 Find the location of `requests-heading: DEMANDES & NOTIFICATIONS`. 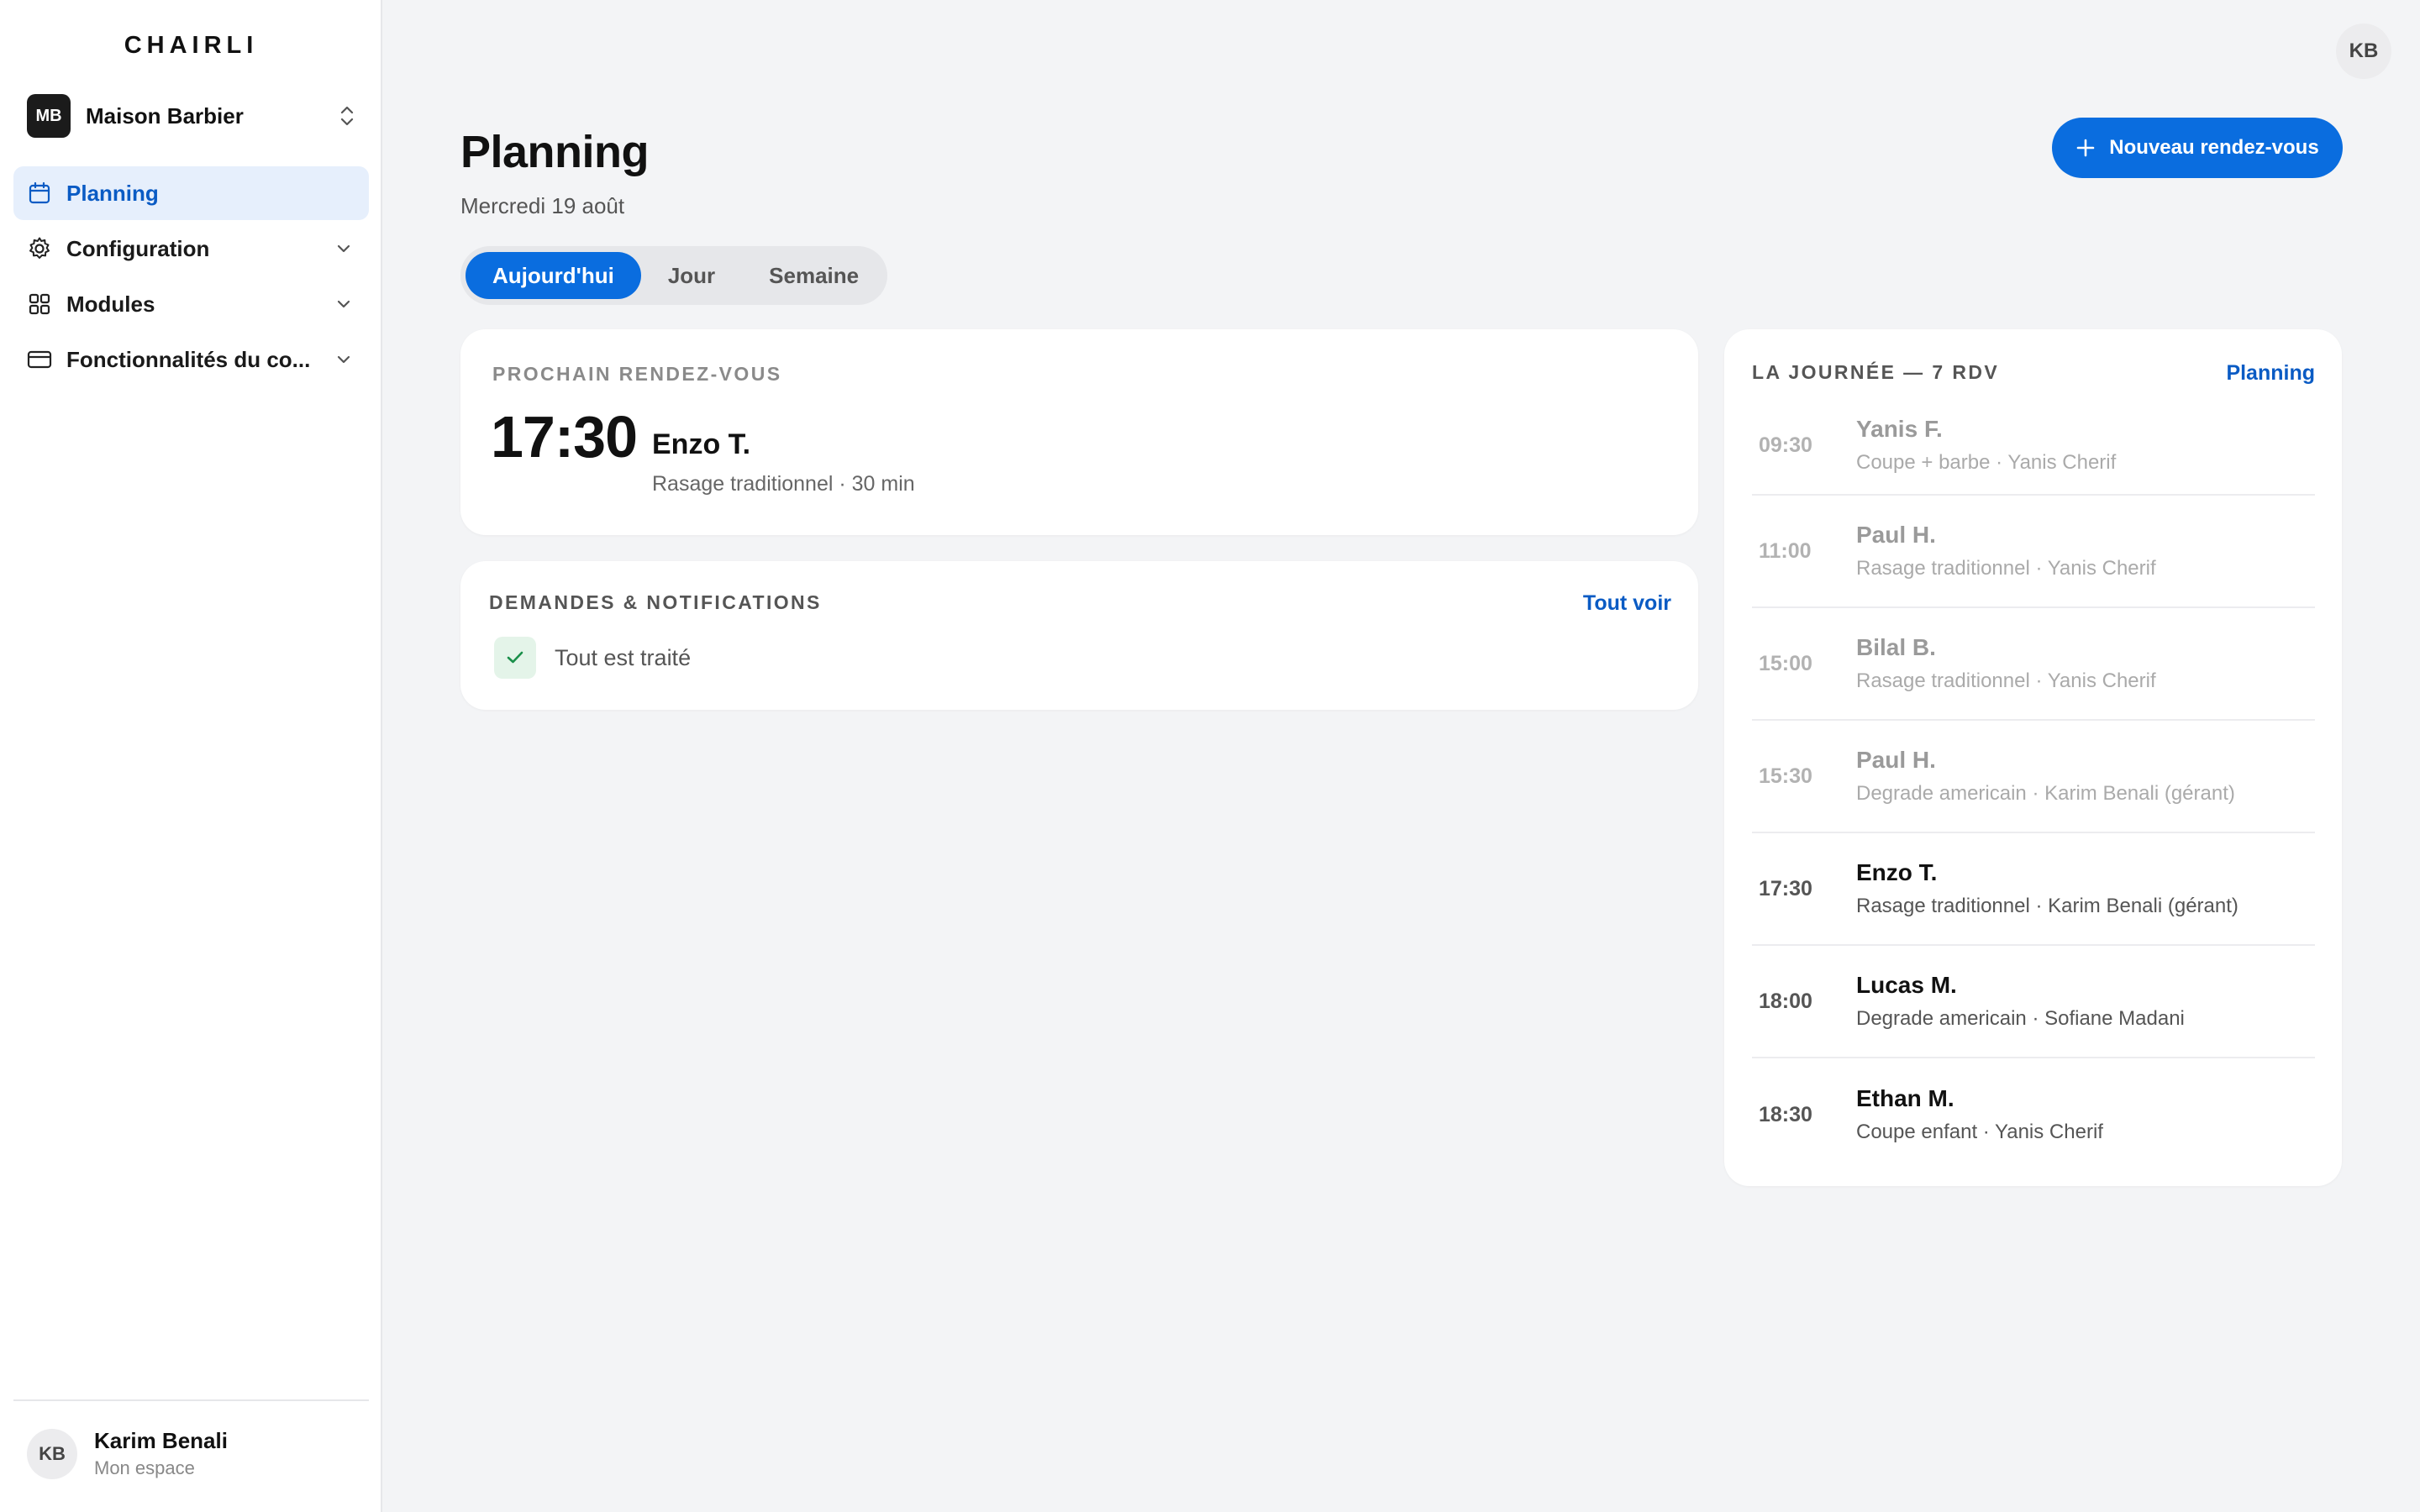

requests-heading: DEMANDES & NOTIFICATIONS is located at coordinates (656, 602).